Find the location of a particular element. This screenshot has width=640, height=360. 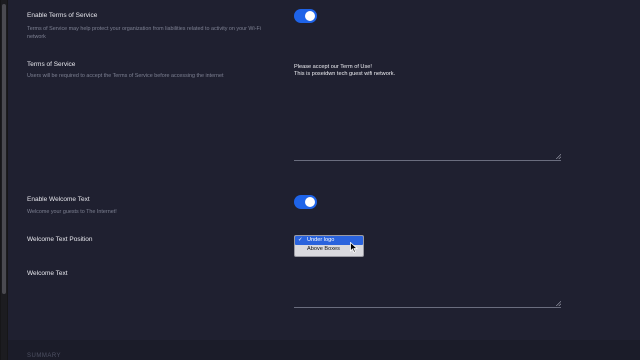

scrollbar-thumb is located at coordinates (4, 149).